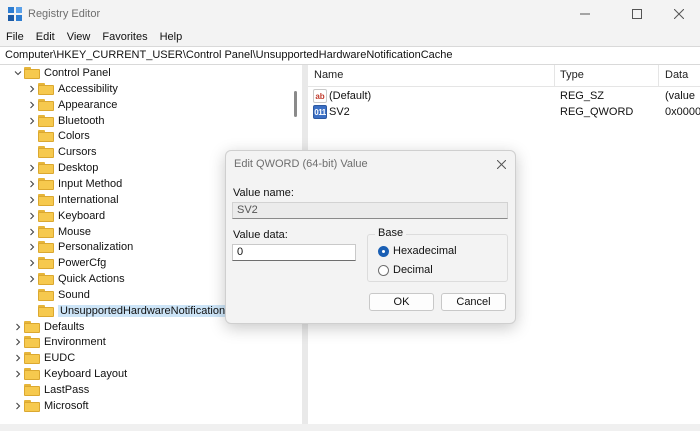  I want to click on close-button, so click(678, 14).